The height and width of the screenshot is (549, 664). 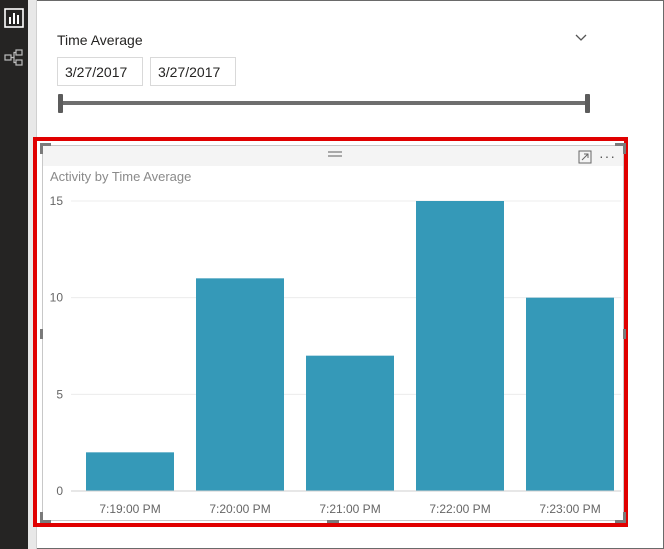 What do you see at coordinates (587, 103) in the screenshot?
I see `slider-end-handle` at bounding box center [587, 103].